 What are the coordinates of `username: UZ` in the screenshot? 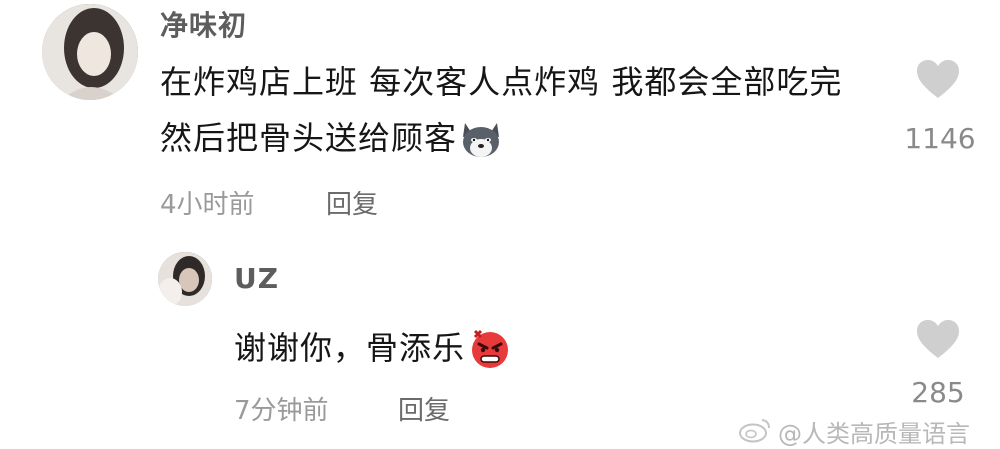 It's located at (256, 278).